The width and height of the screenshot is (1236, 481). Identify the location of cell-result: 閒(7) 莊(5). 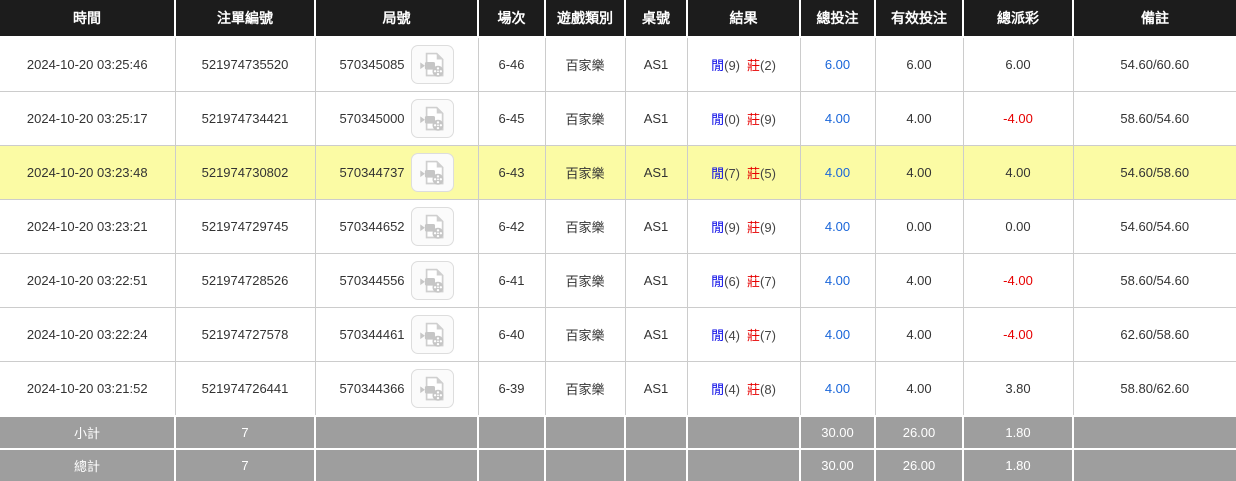
(744, 172).